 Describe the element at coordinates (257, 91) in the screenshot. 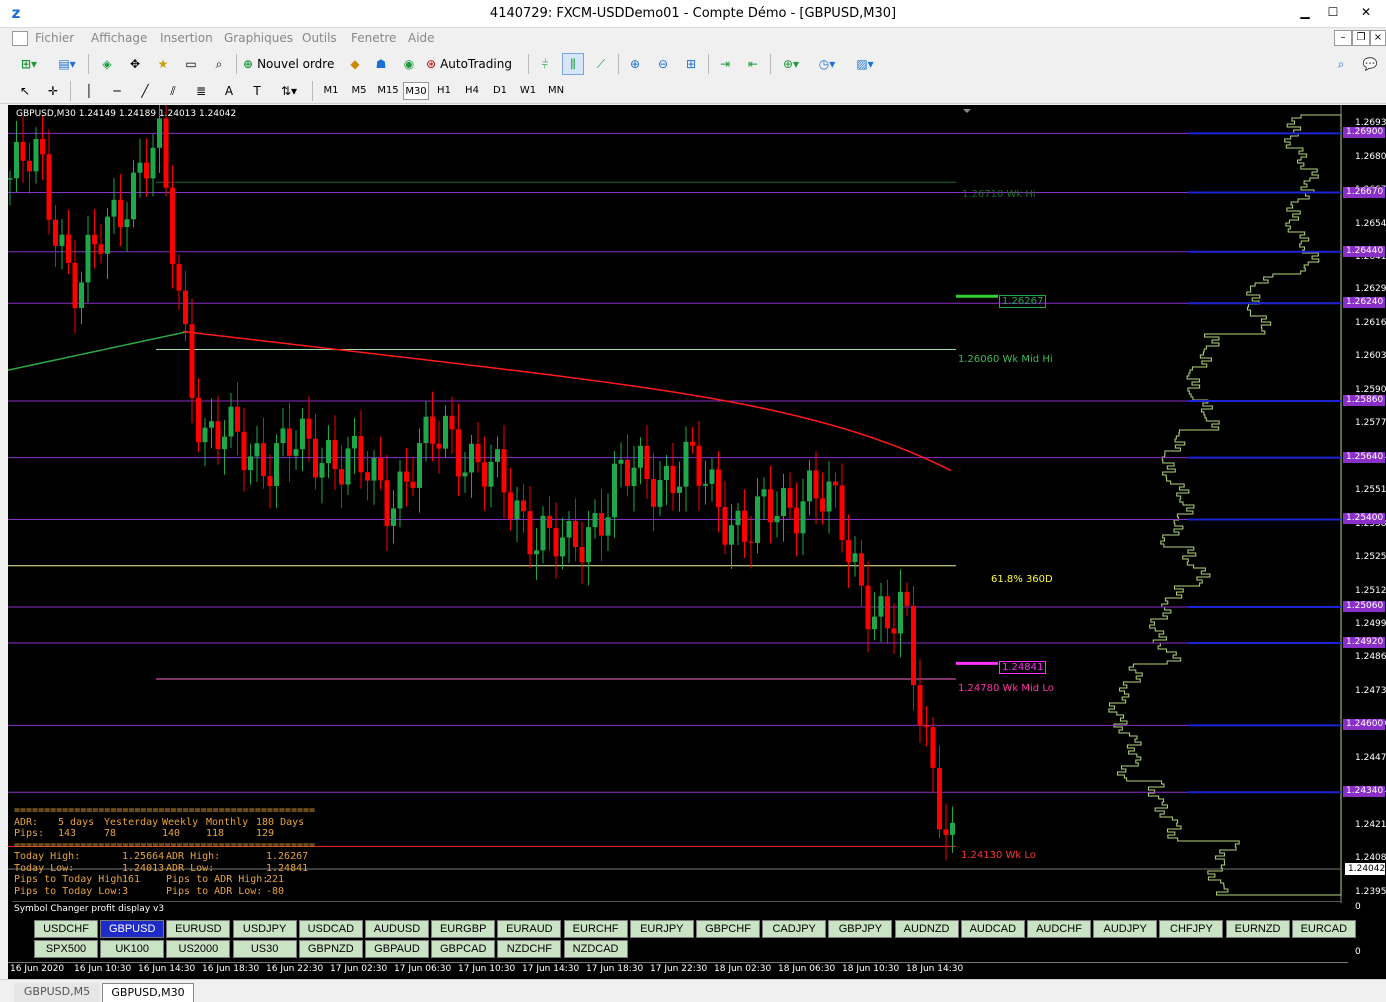

I see `text-label-icon: T` at that location.